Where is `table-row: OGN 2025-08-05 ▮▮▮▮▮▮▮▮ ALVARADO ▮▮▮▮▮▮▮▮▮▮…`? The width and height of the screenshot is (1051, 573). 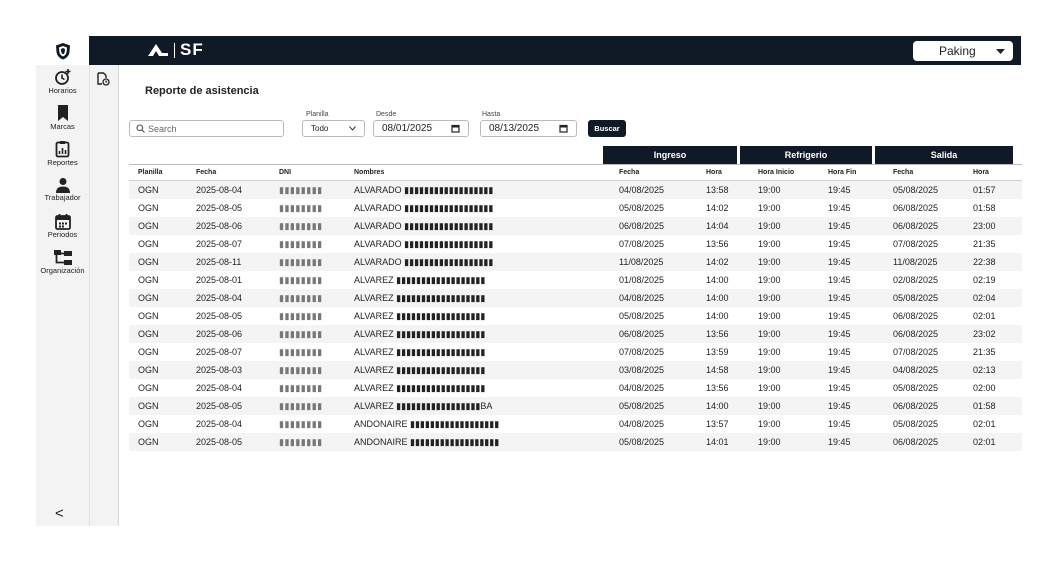
table-row: OGN 2025-08-05 ▮▮▮▮▮▮▮▮ ALVARADO ▮▮▮▮▮▮▮▮▮▮… is located at coordinates (575, 208).